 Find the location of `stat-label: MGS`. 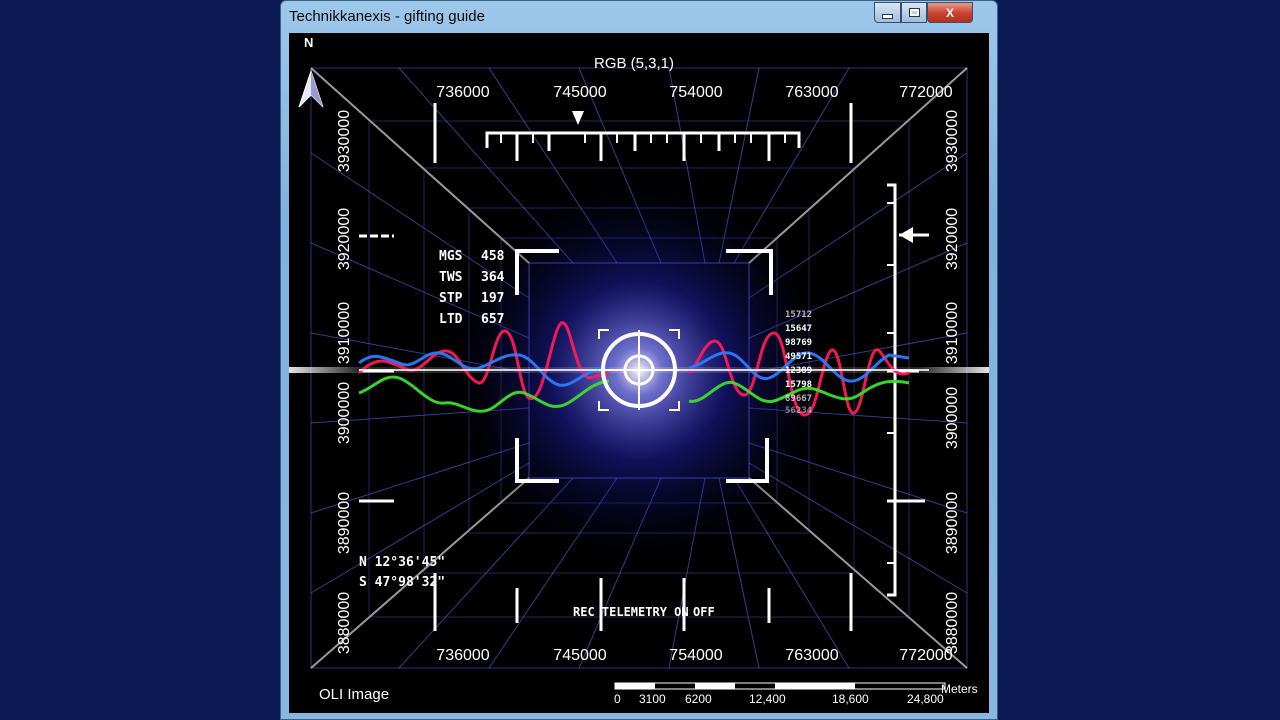

stat-label: MGS is located at coordinates (451, 256).